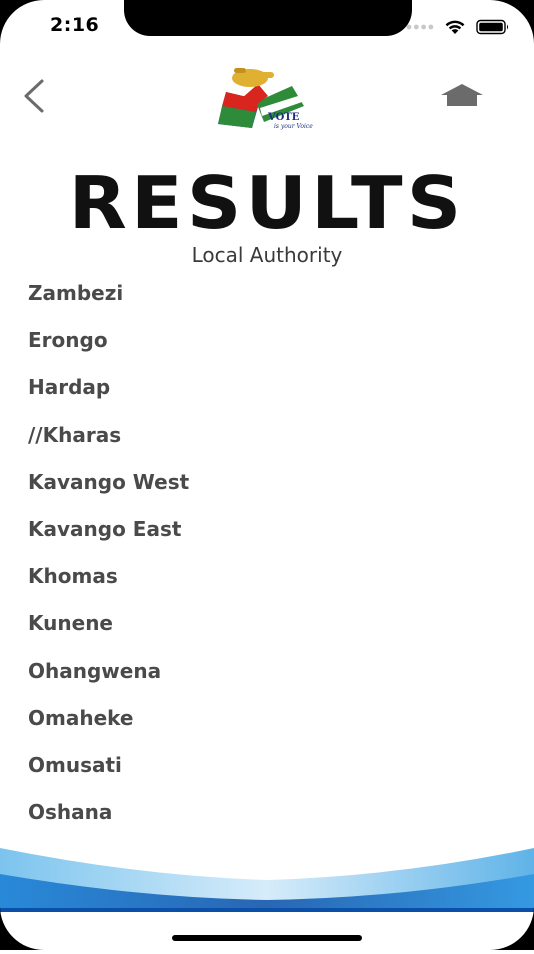 The width and height of the screenshot is (534, 954). I want to click on vote-logo: VOTE is your Voice, so click(268, 96).